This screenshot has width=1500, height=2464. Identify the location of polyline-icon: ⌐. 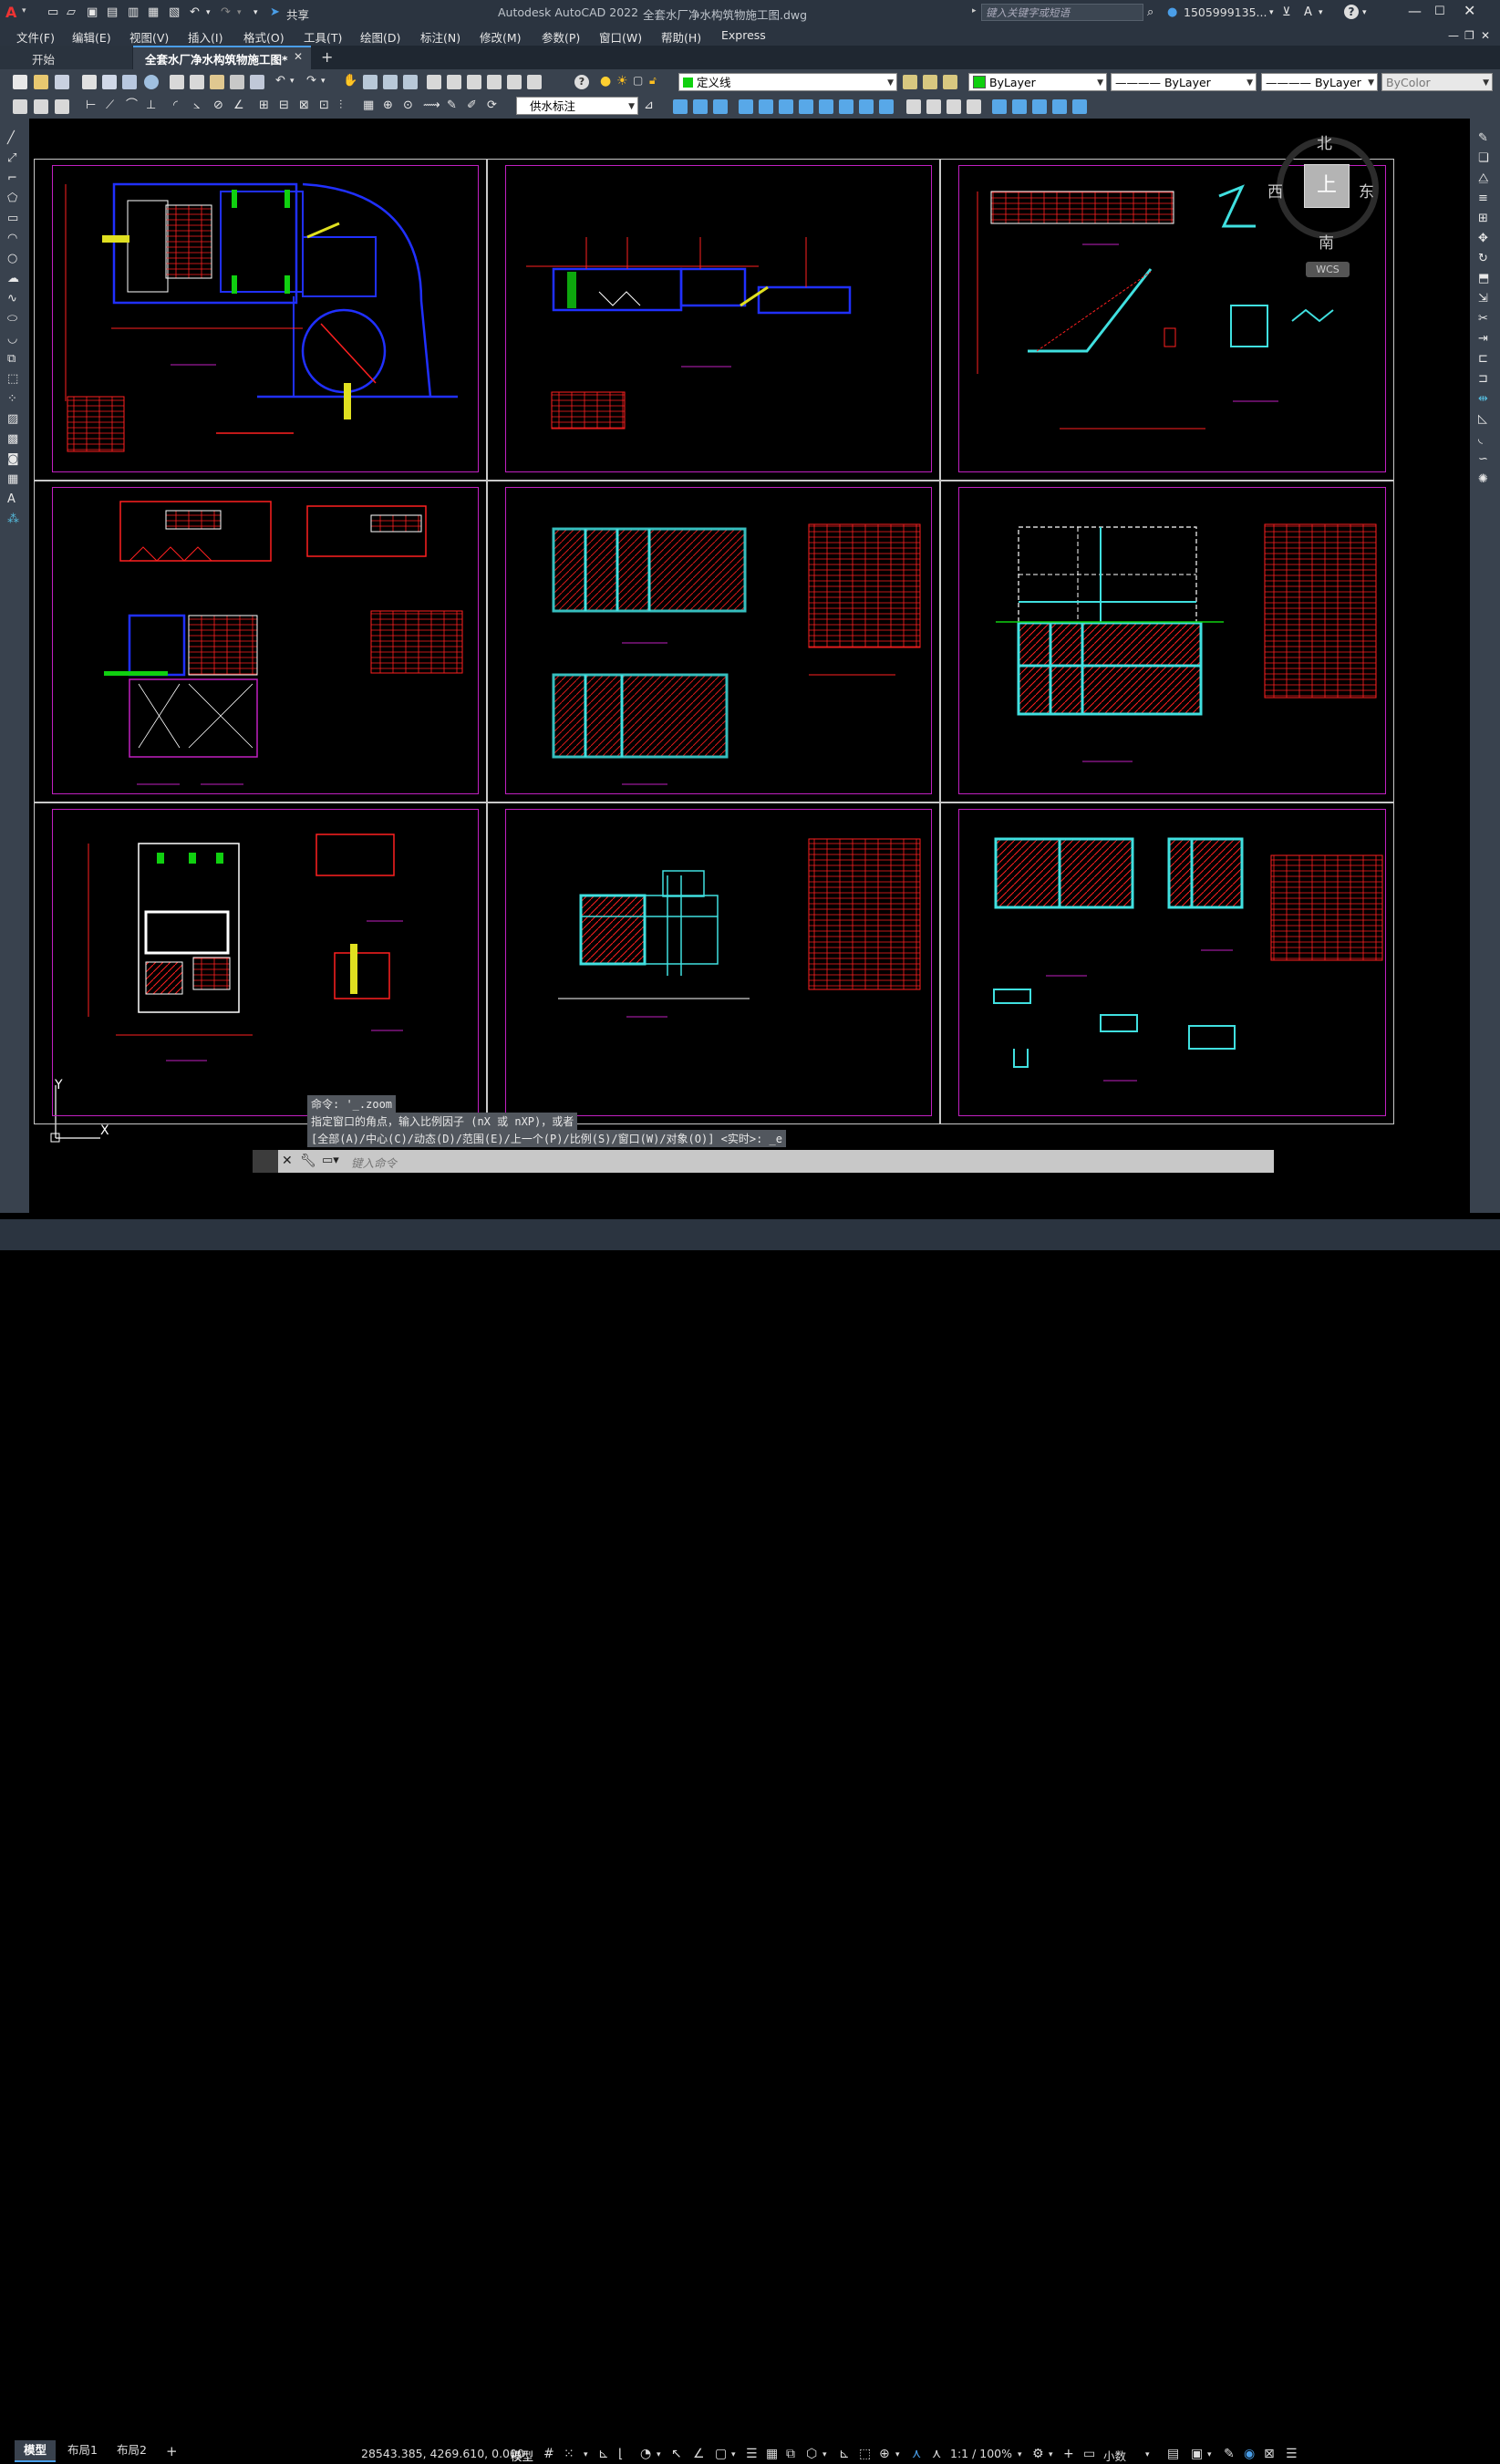
(12, 178).